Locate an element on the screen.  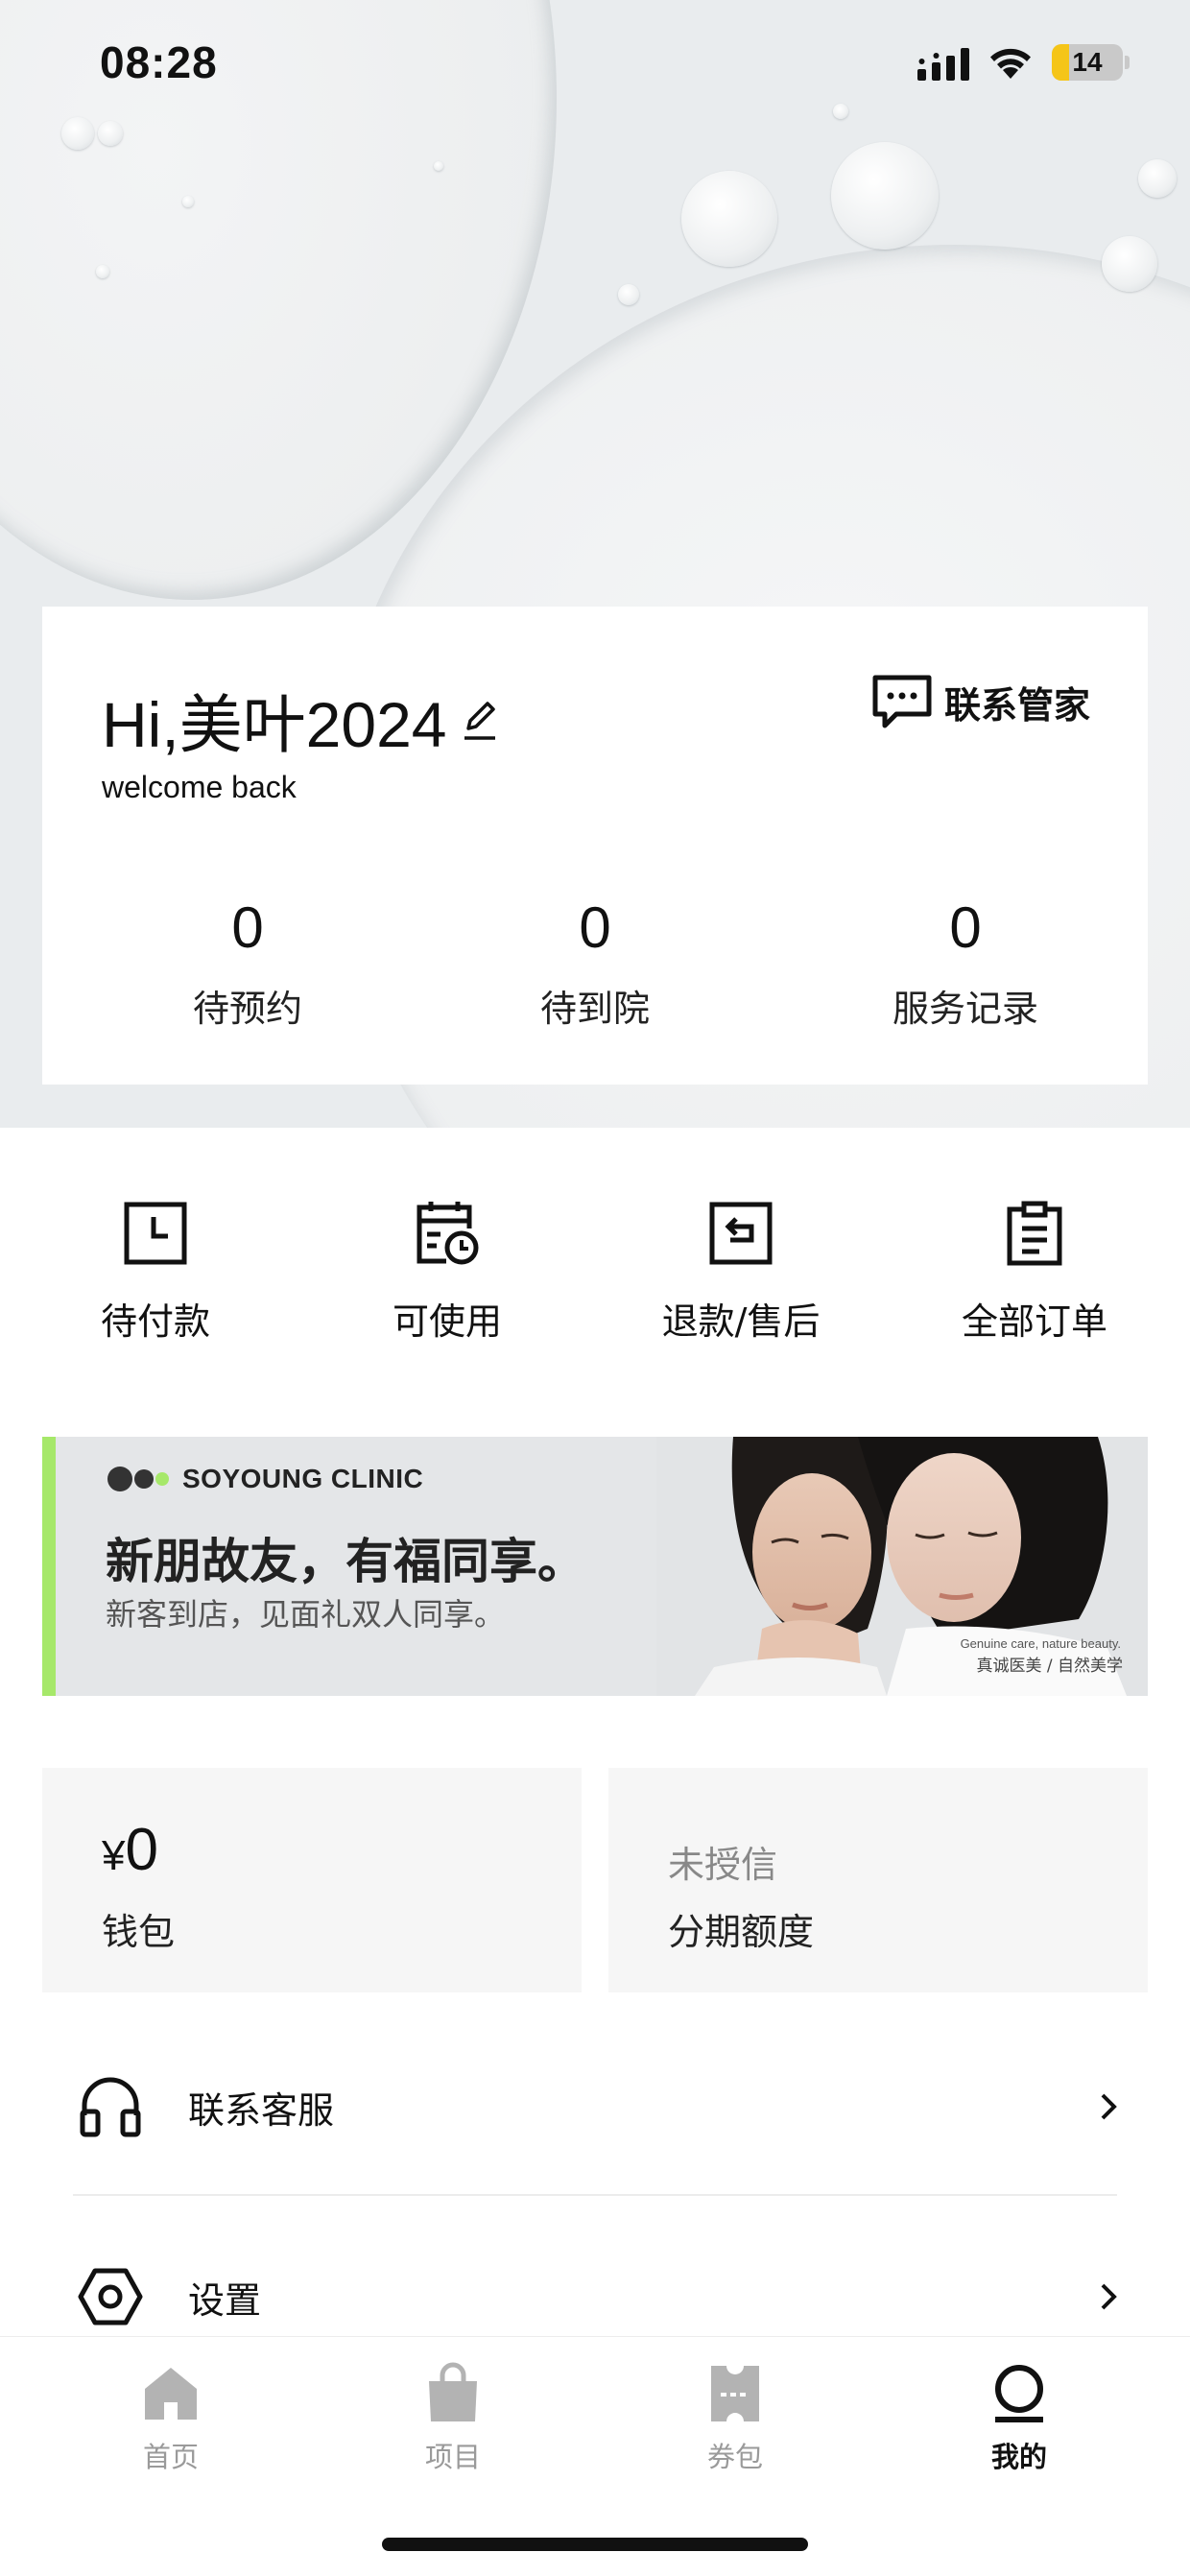
tab-mine: 我的 is located at coordinates (1019, 2418).